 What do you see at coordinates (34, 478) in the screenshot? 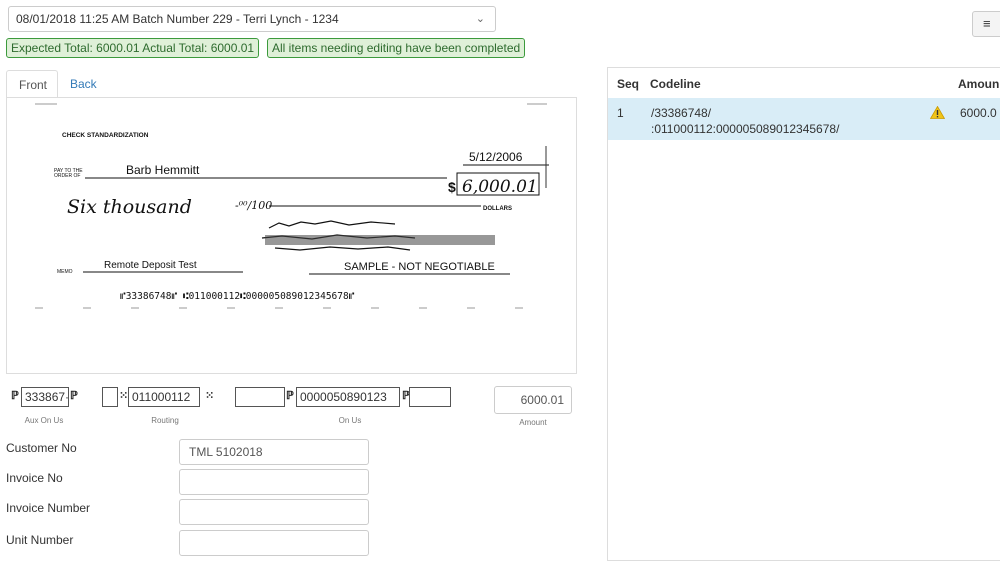
I see `invoice-no-label: Invoice No` at bounding box center [34, 478].